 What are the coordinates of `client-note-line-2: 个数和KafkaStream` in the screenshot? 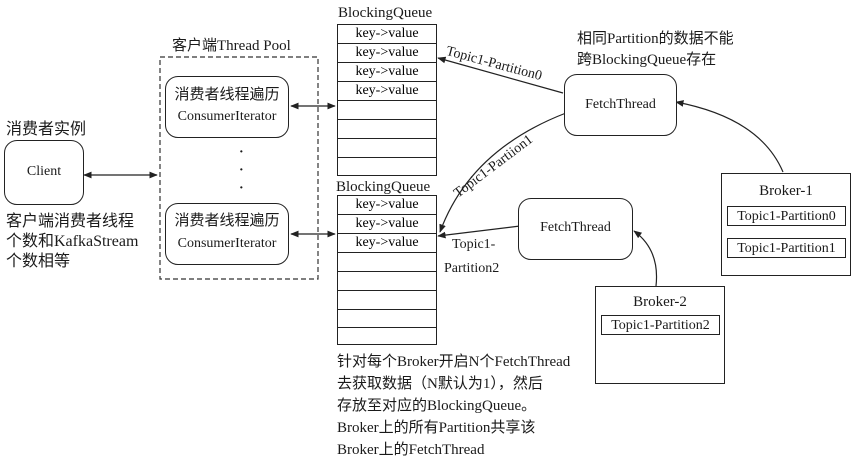 It's located at (72, 241).